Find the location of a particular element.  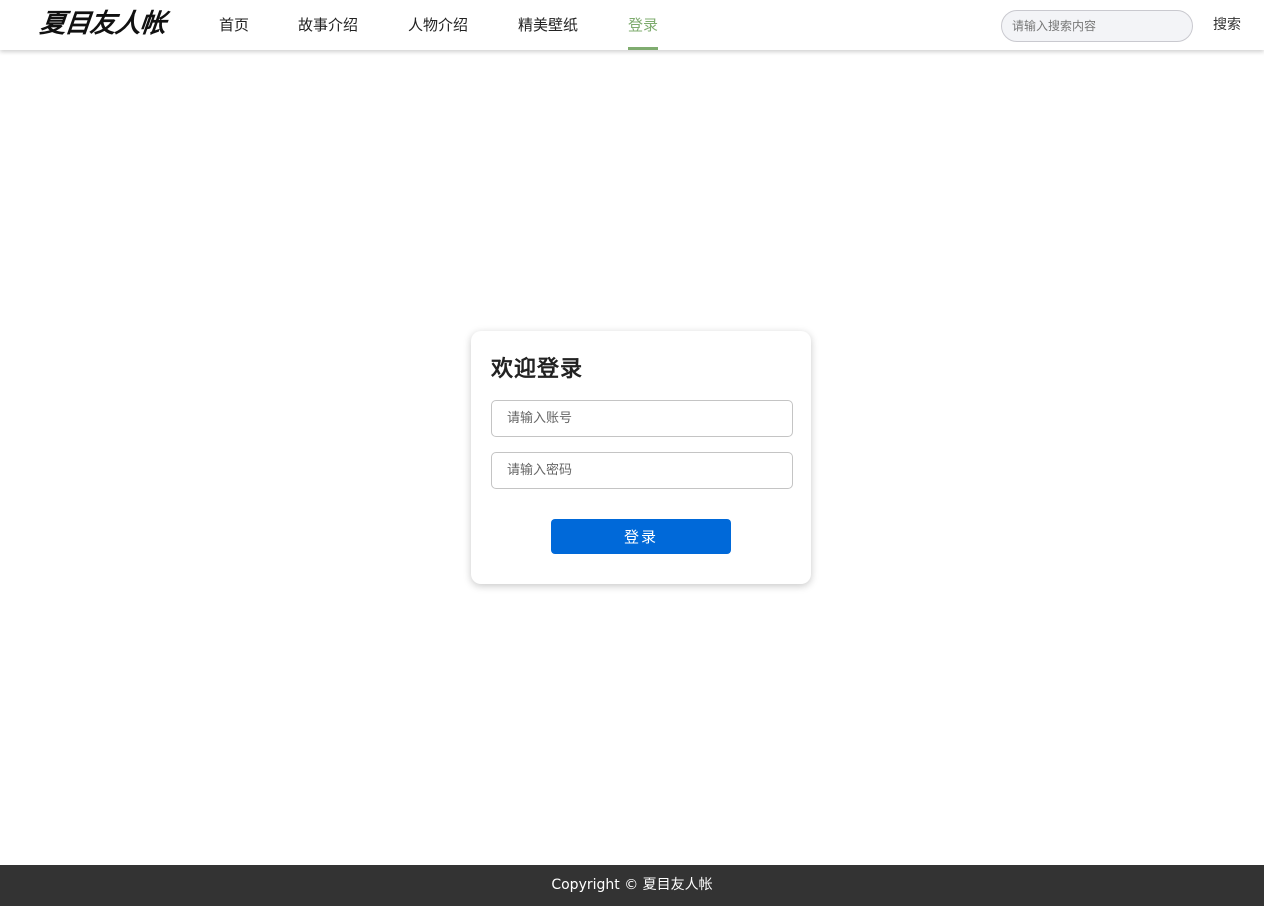

nav-item-login: 登录 is located at coordinates (643, 25).